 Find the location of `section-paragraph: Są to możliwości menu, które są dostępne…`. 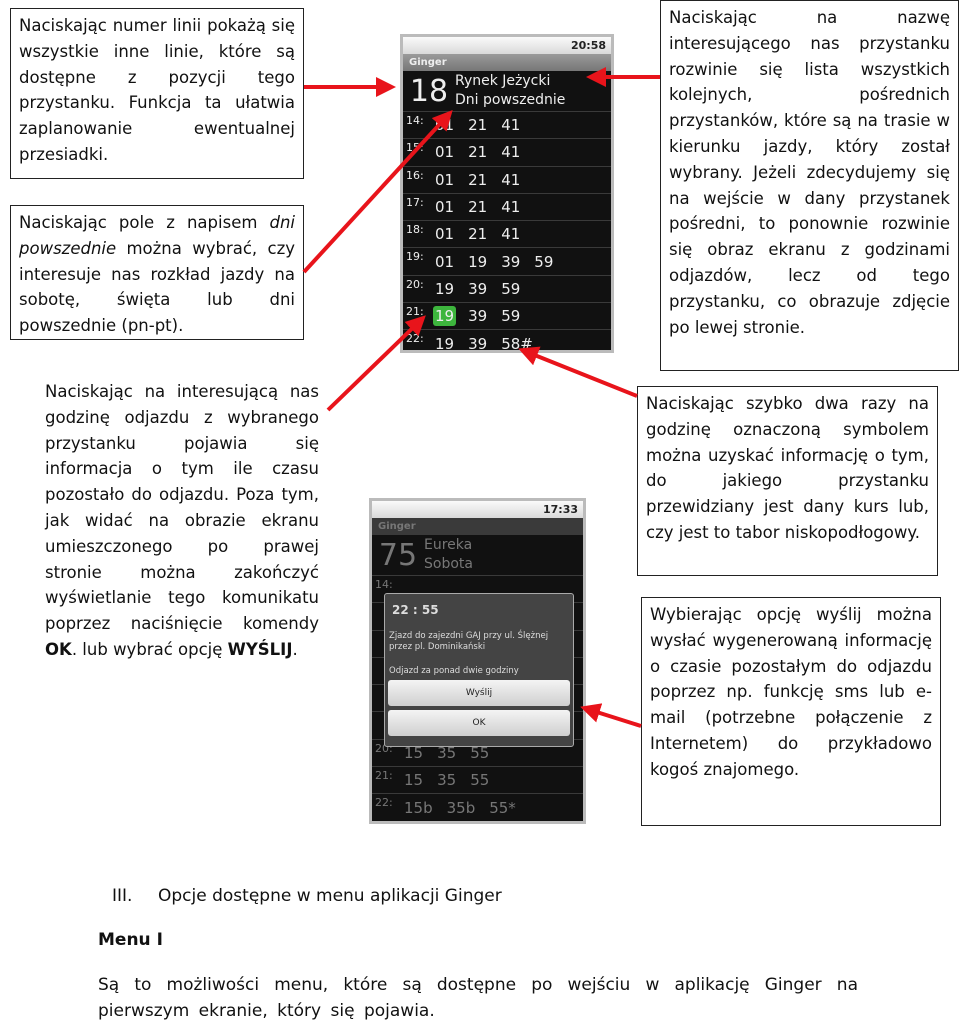

section-paragraph: Są to możliwości menu, które są dostępne… is located at coordinates (478, 998).